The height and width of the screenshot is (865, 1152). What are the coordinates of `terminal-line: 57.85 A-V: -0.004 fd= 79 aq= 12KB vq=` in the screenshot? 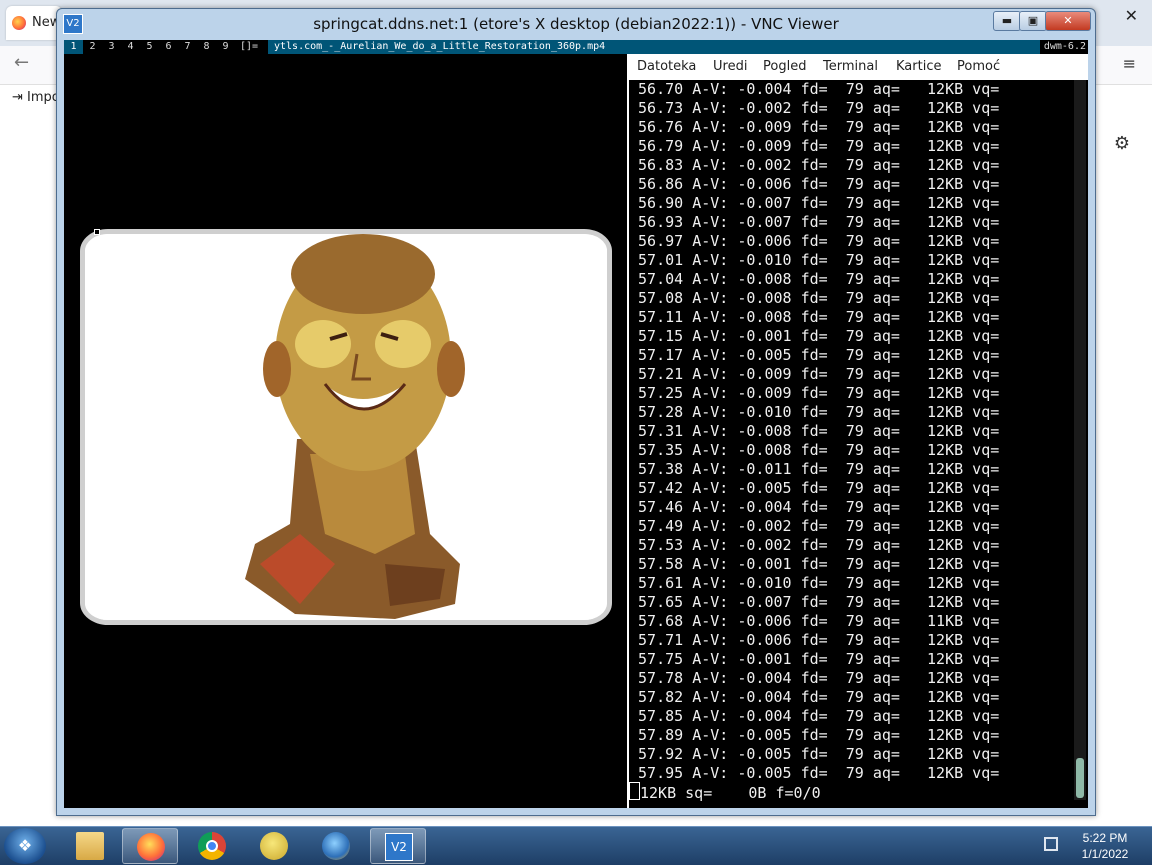 It's located at (814, 716).